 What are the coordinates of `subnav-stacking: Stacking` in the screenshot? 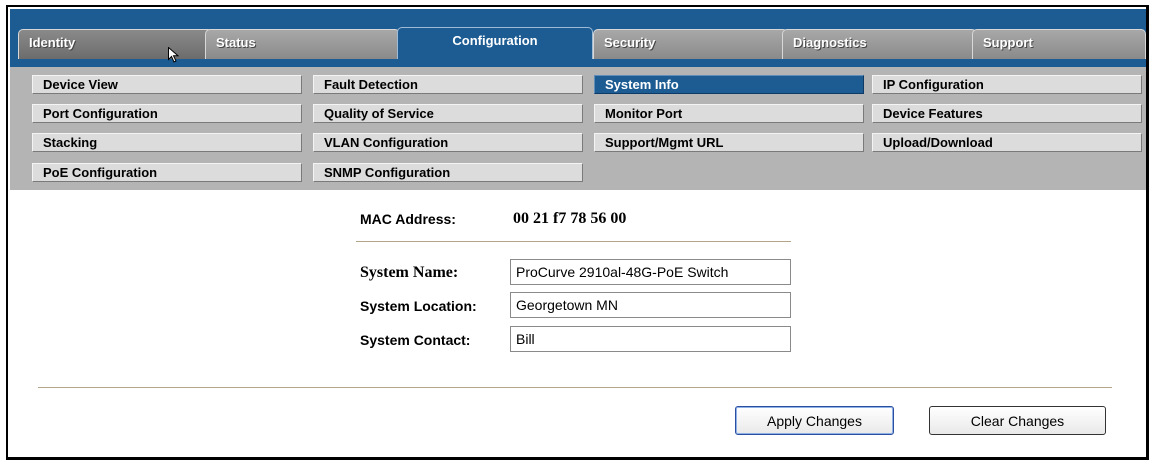 It's located at (167, 142).